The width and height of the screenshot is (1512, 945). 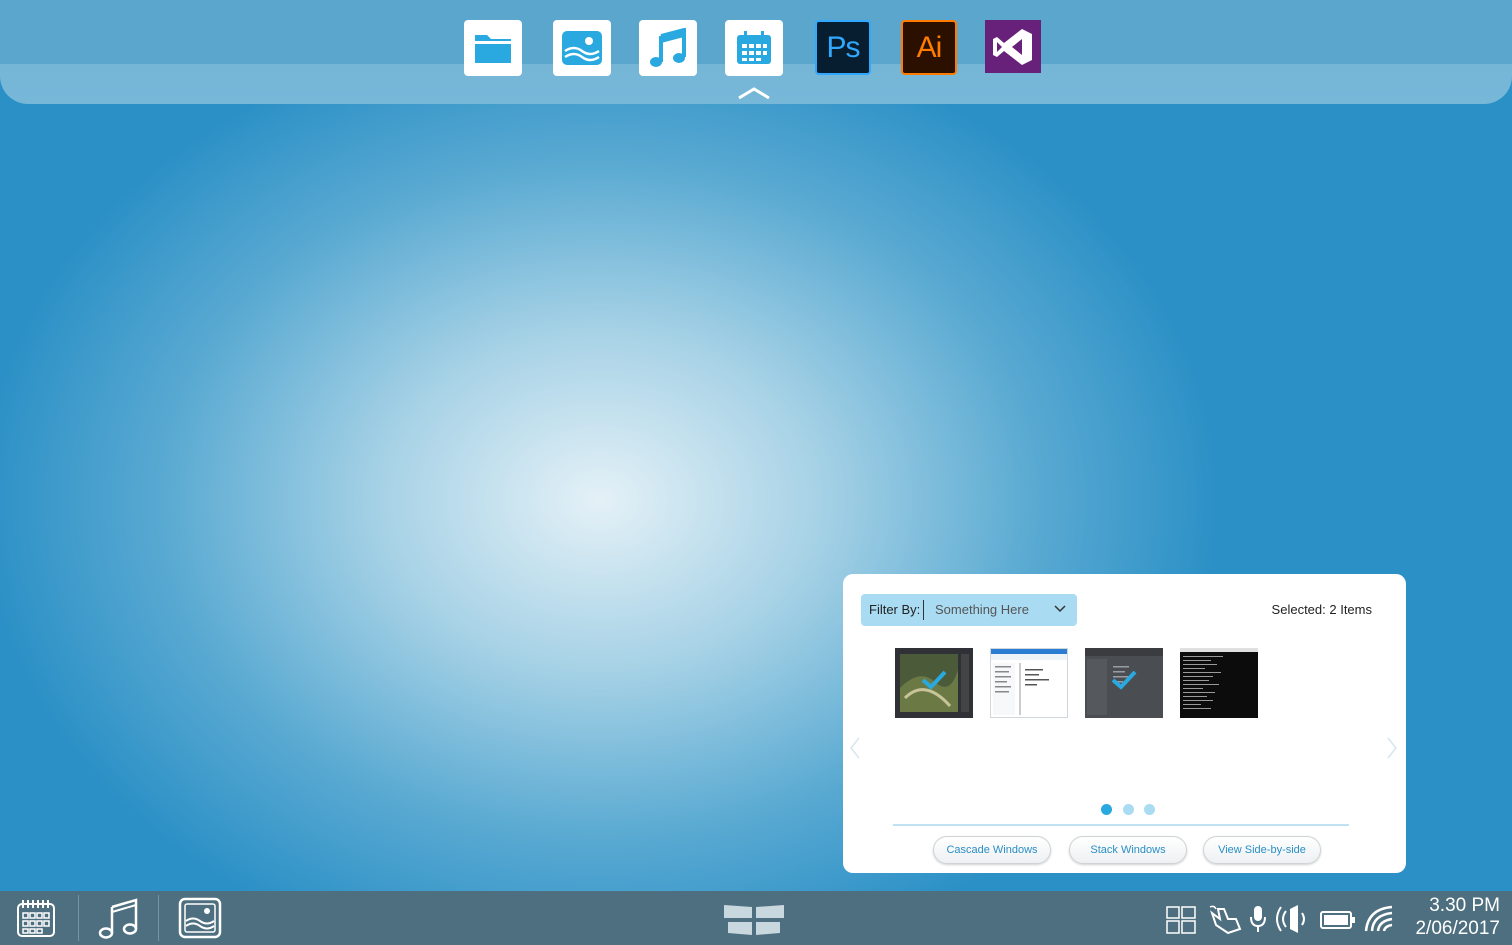 I want to click on illustrator-icon: Ai, so click(x=929, y=47).